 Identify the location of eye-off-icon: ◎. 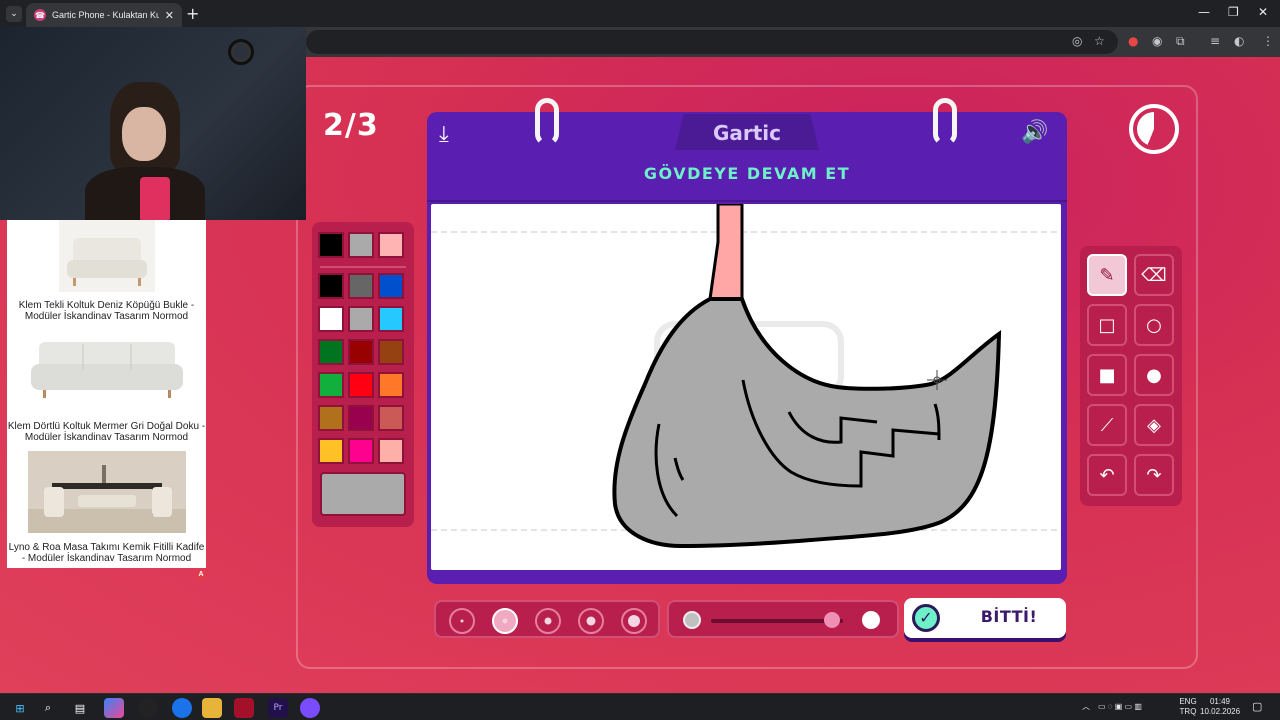
(1077, 41).